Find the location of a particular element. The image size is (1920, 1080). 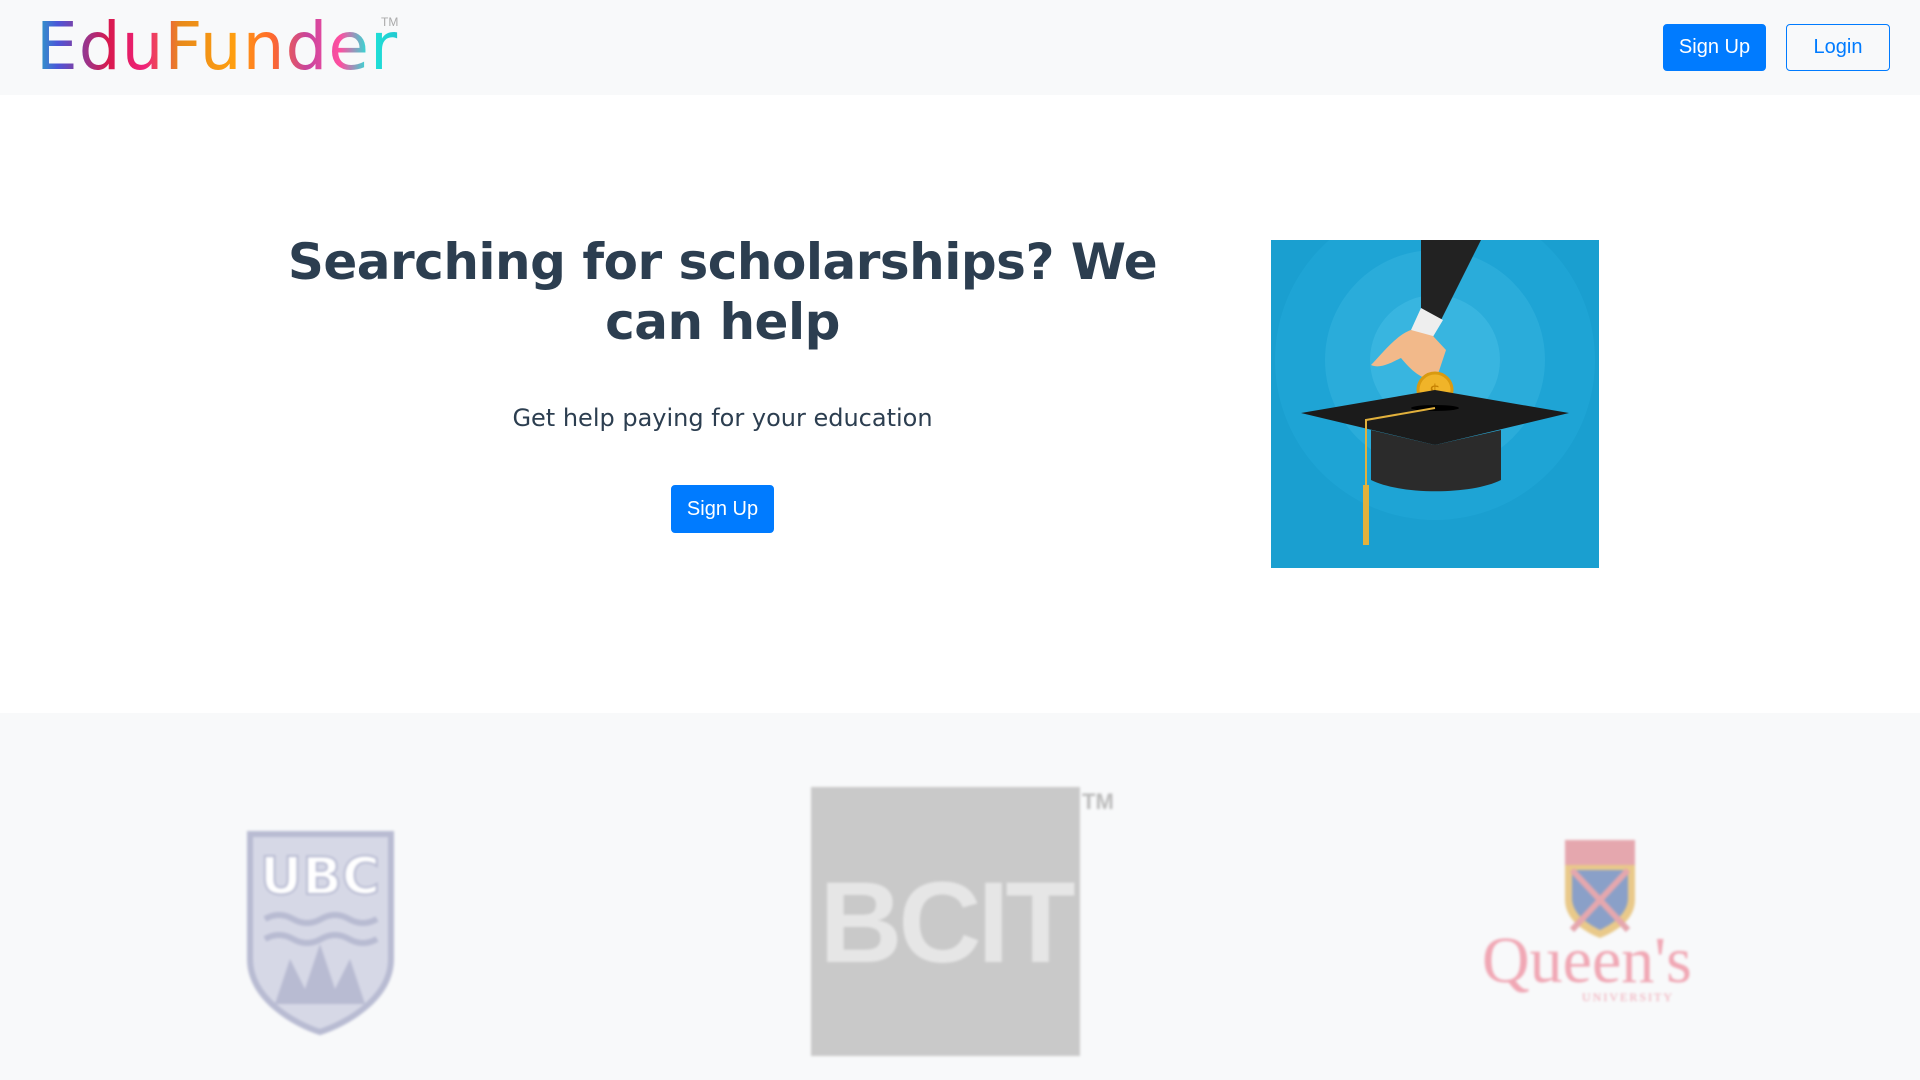

nav-signup-button: Sign Up is located at coordinates (1714, 47).